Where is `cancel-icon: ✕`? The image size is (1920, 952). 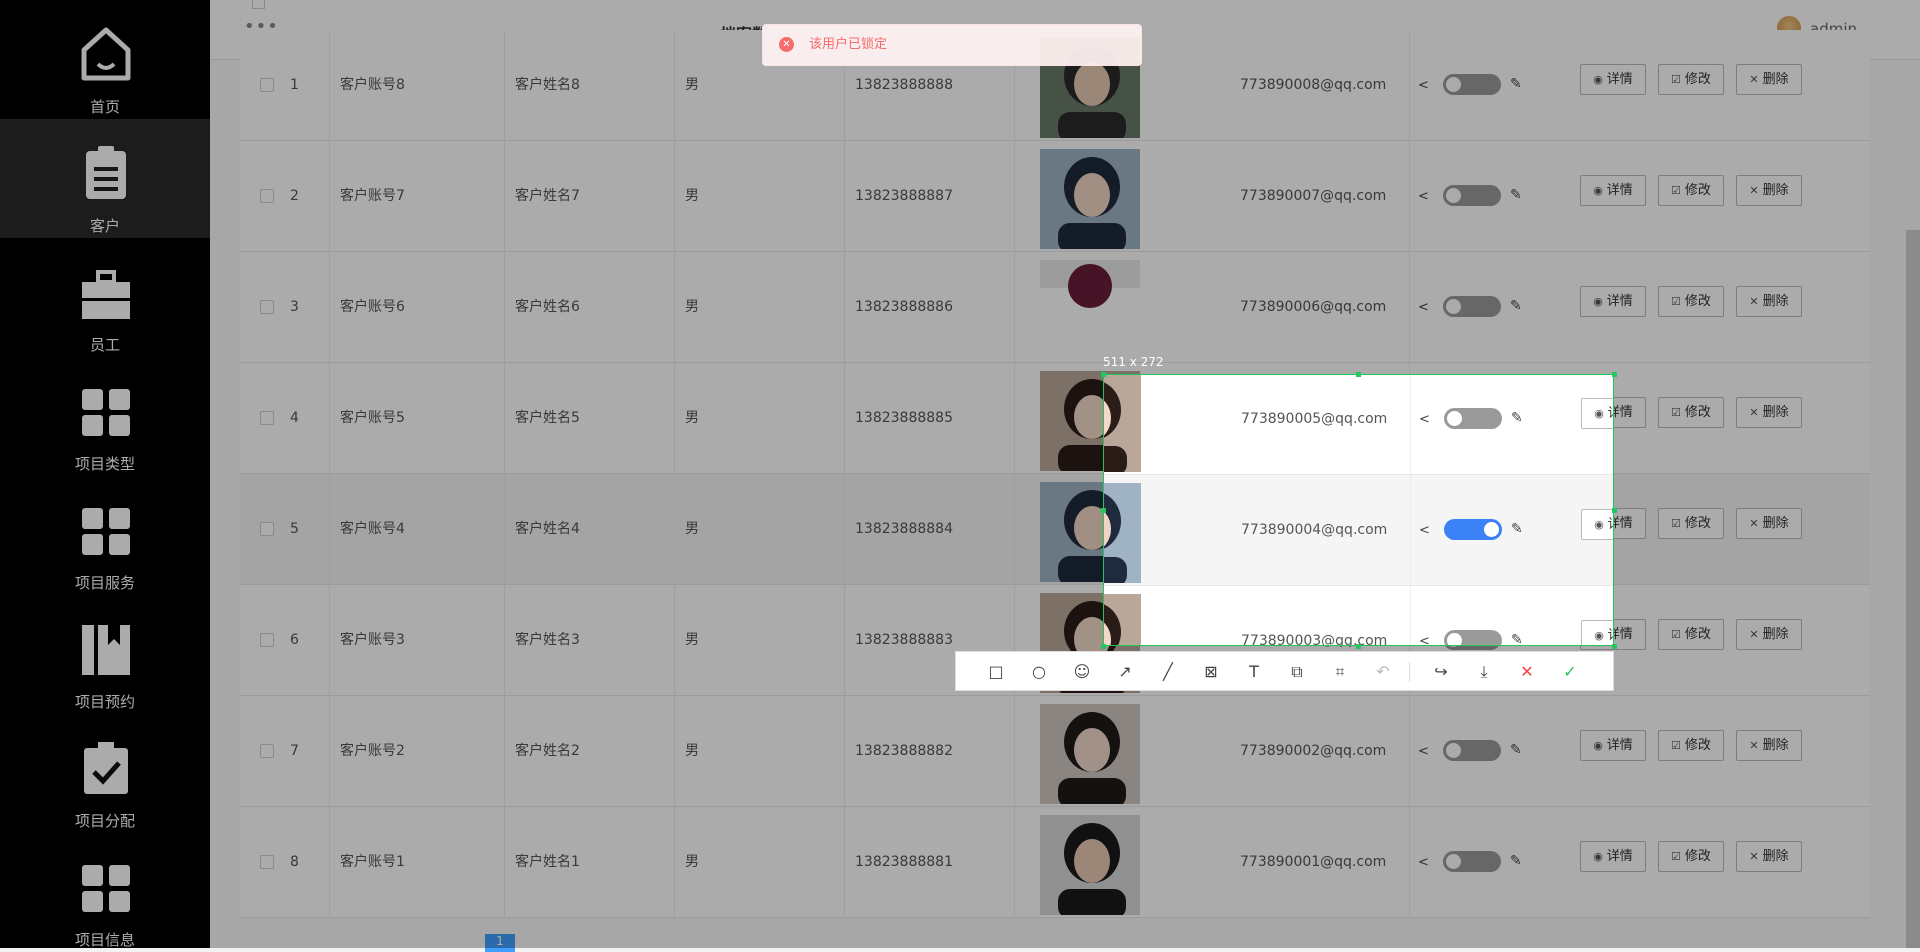
cancel-icon: ✕ is located at coordinates (1527, 672).